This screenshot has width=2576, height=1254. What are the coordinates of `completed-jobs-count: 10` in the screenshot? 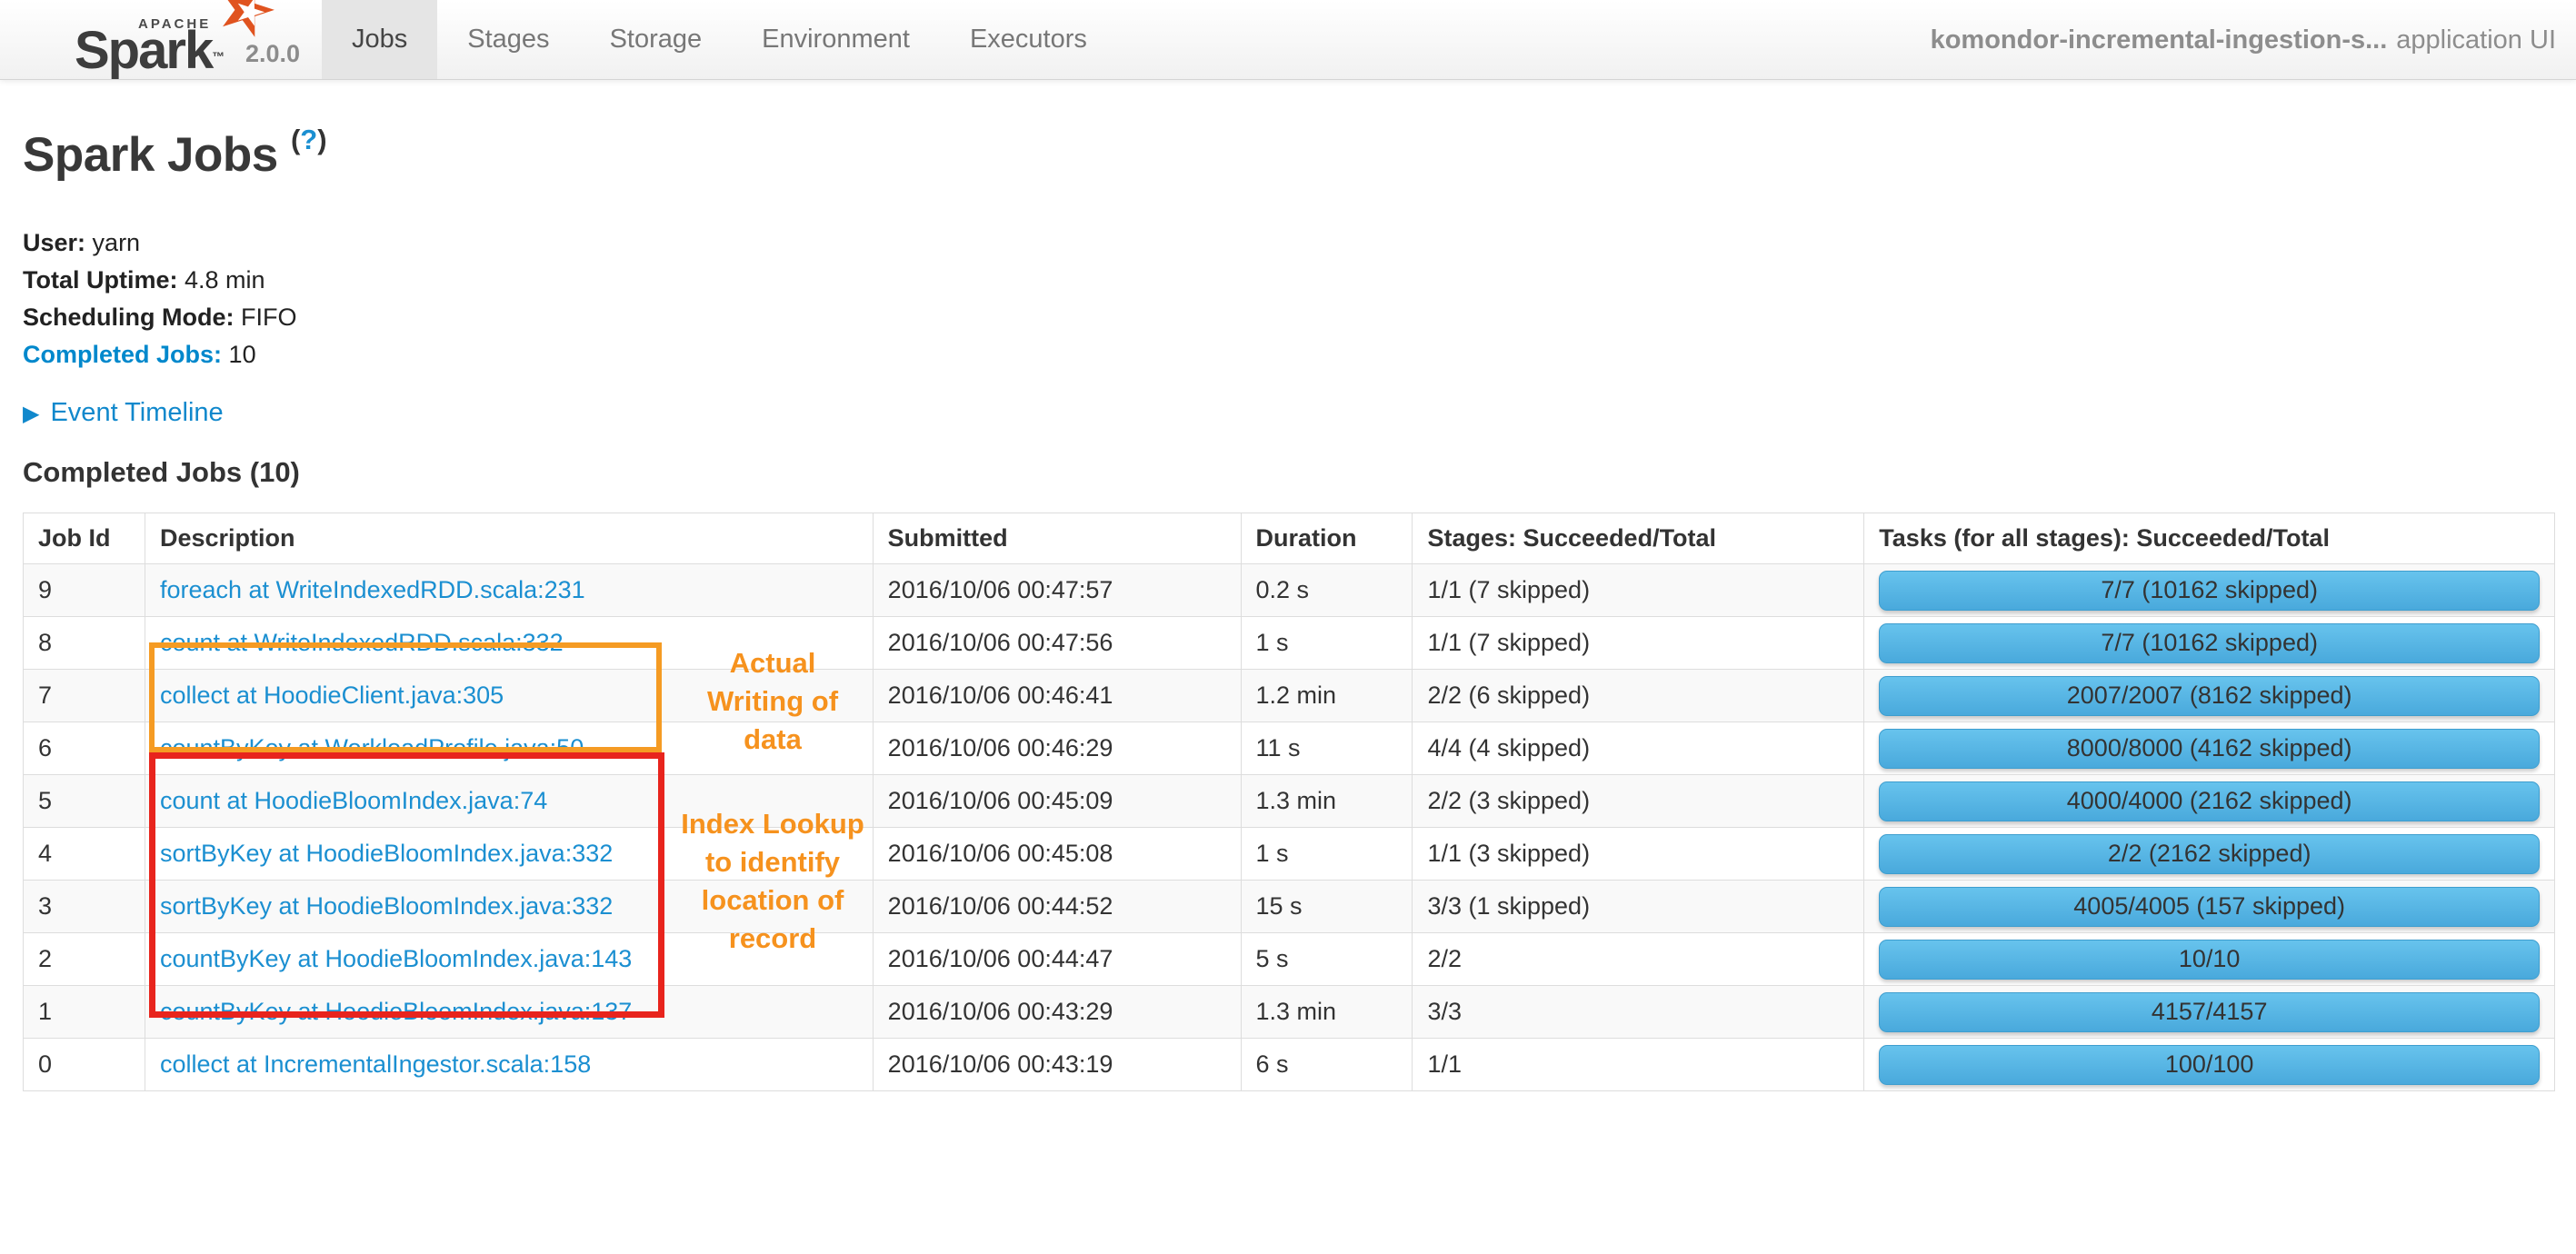 It's located at (242, 354).